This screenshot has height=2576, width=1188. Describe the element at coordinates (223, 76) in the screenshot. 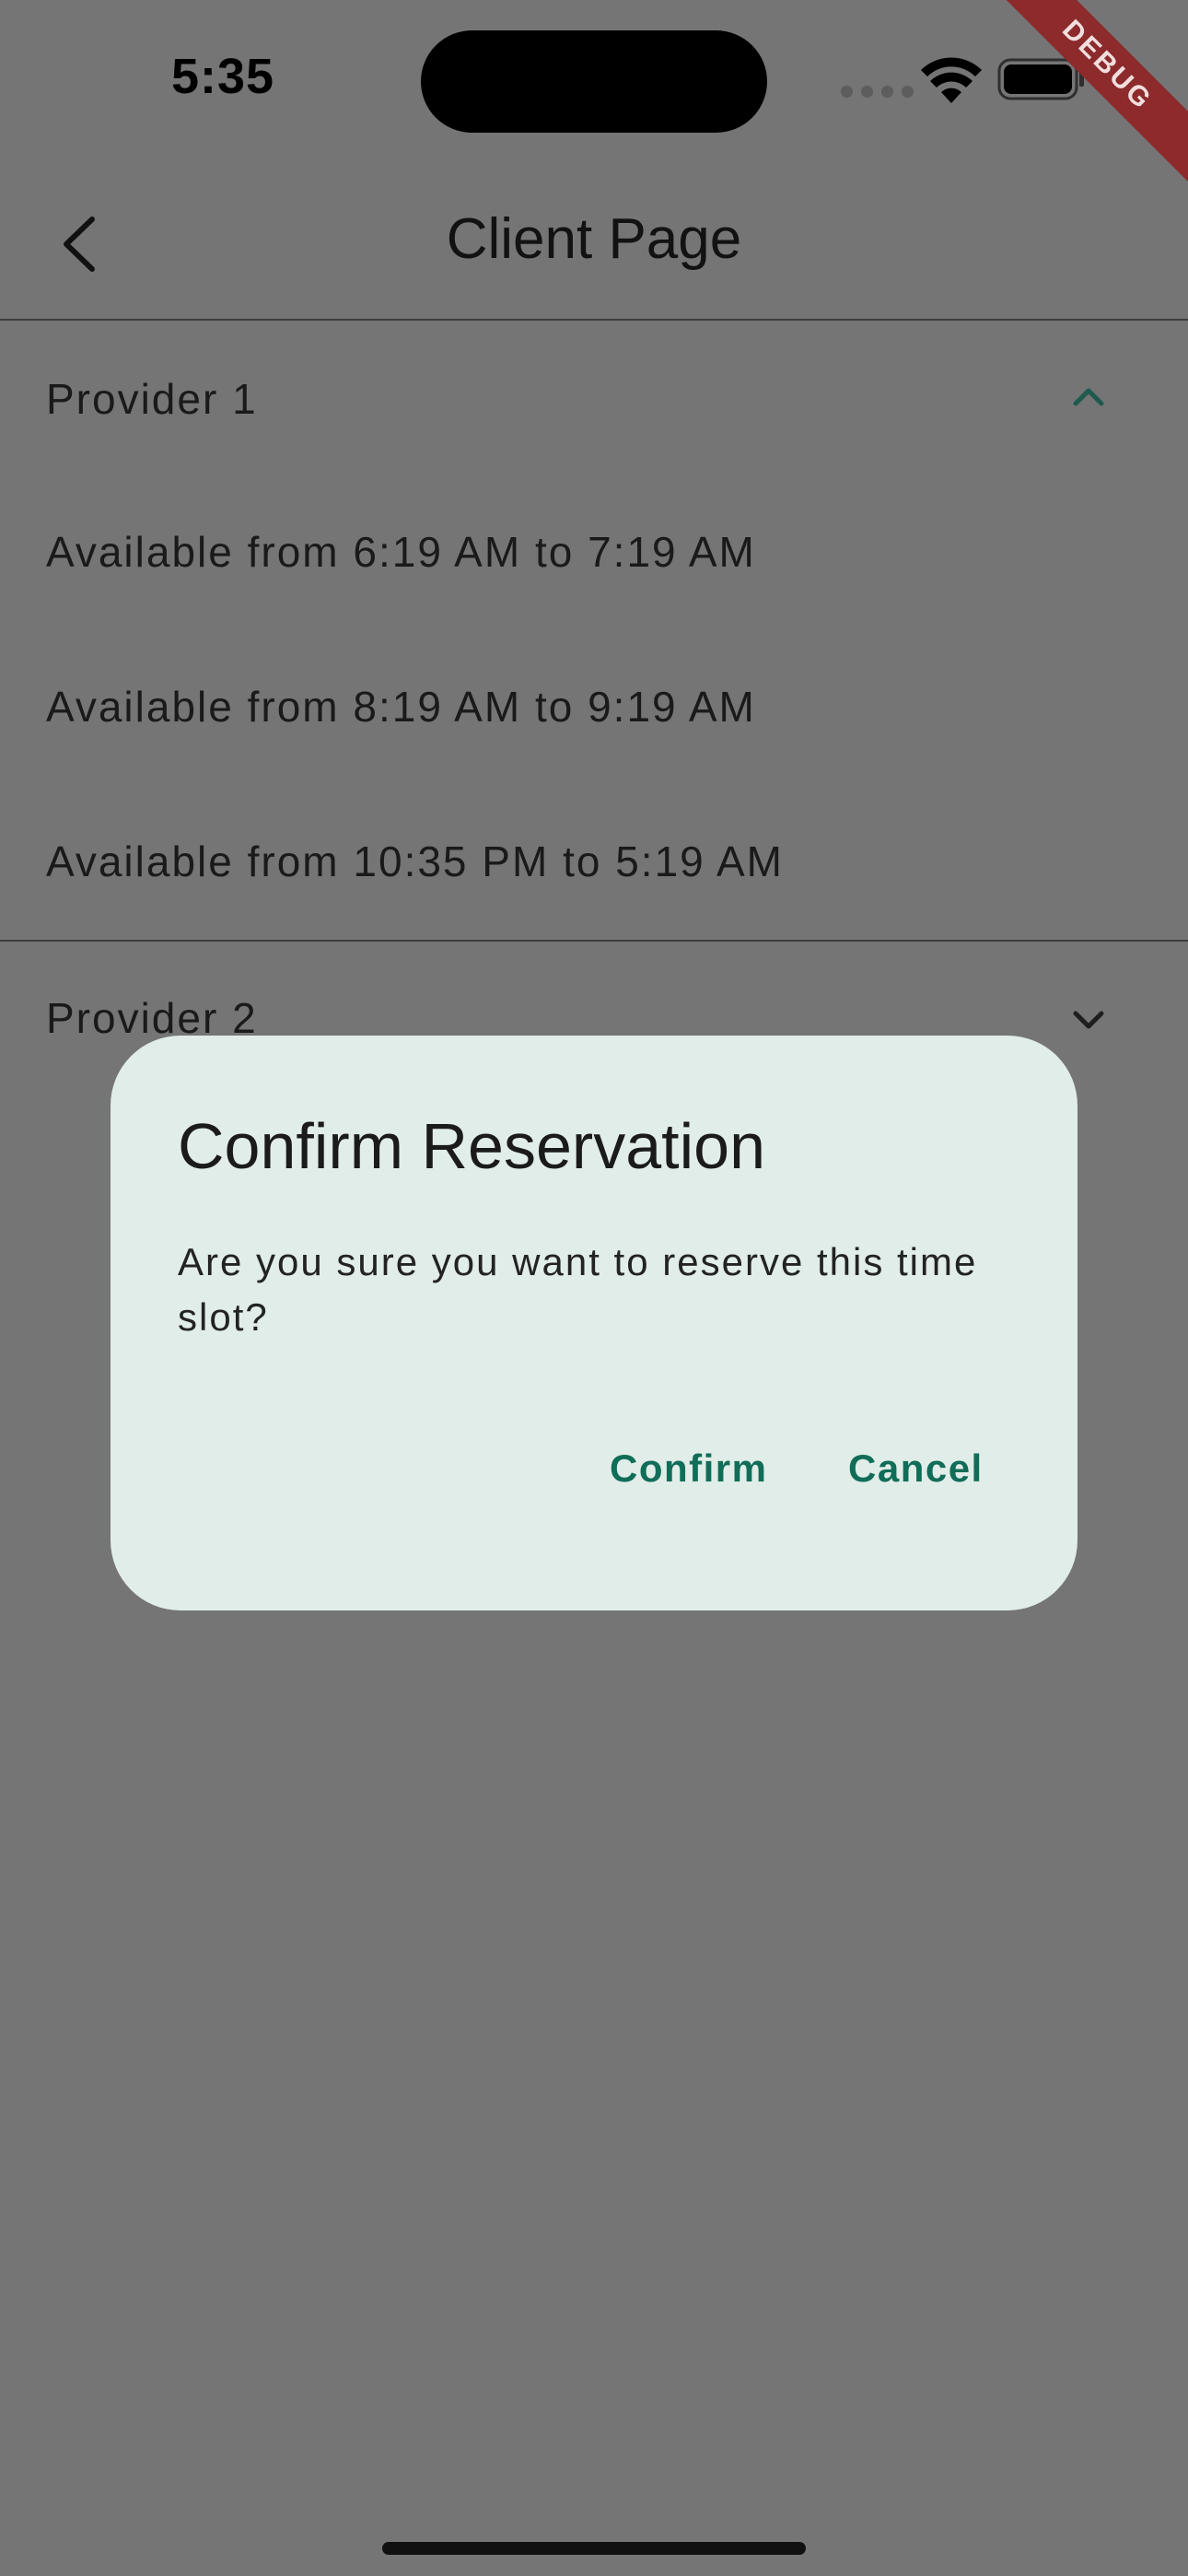

I see `status-time: 5:35` at that location.